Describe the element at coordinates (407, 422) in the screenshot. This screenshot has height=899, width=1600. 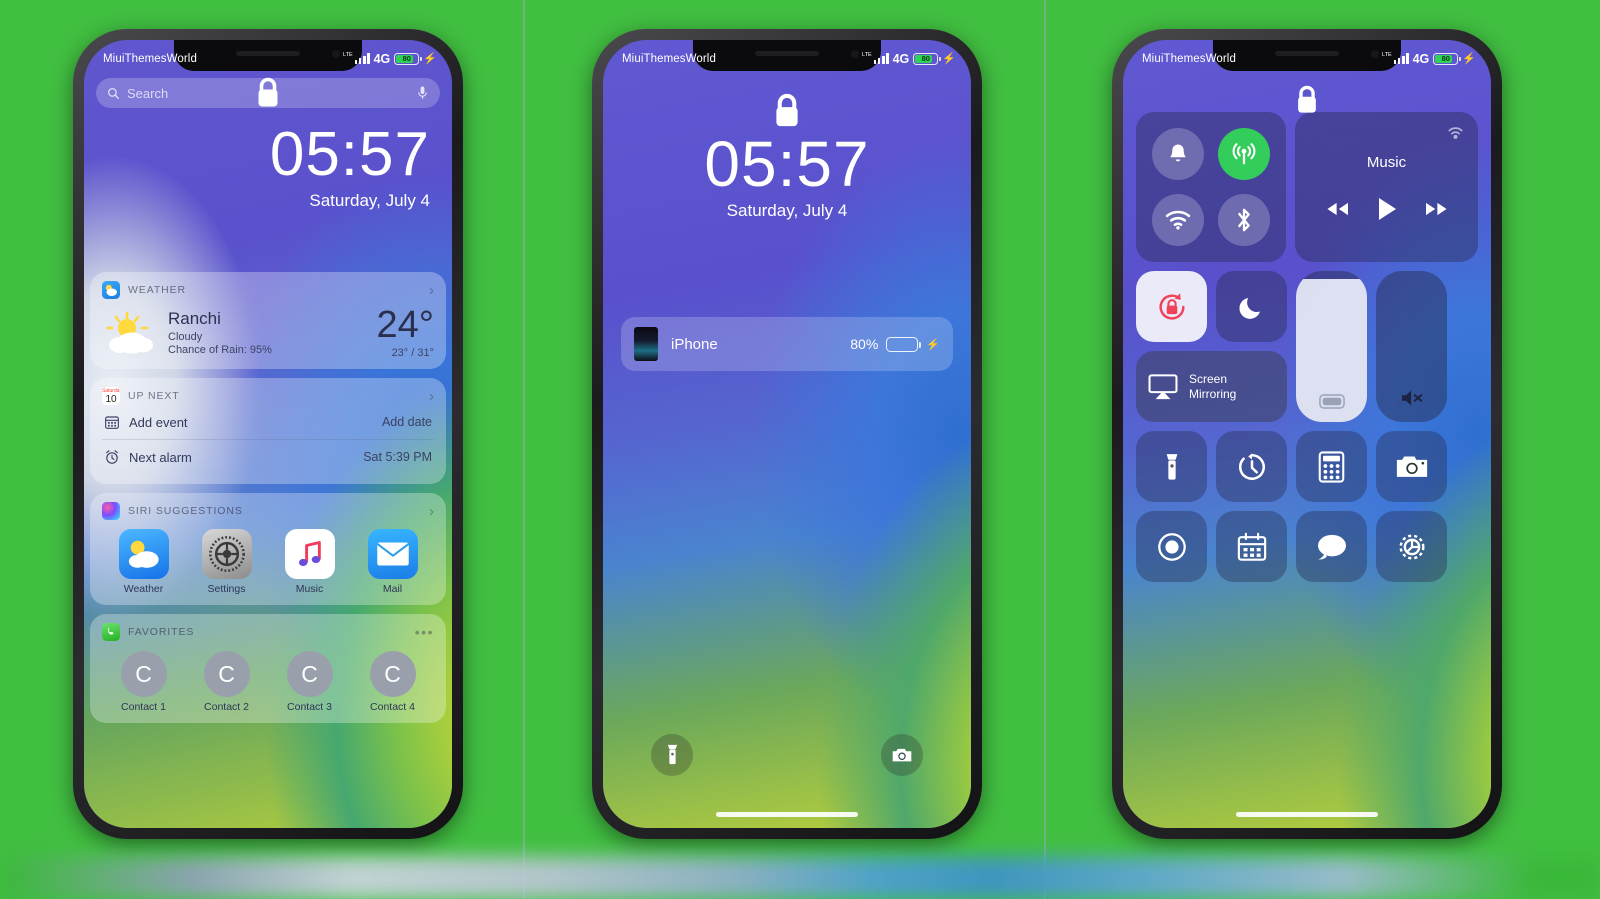
I see `row-value: Add date` at that location.